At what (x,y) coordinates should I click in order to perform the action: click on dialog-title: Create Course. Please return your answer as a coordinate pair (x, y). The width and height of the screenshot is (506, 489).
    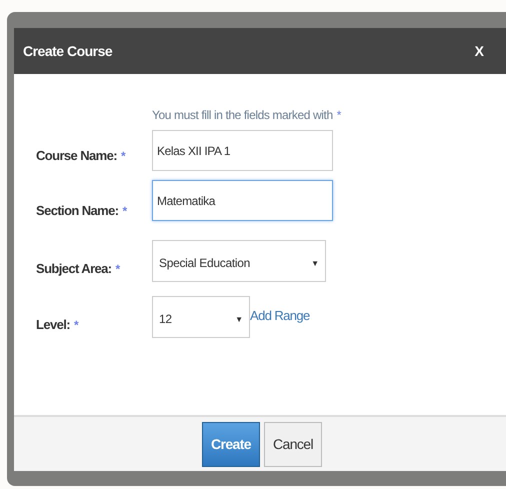
    Looking at the image, I should click on (67, 51).